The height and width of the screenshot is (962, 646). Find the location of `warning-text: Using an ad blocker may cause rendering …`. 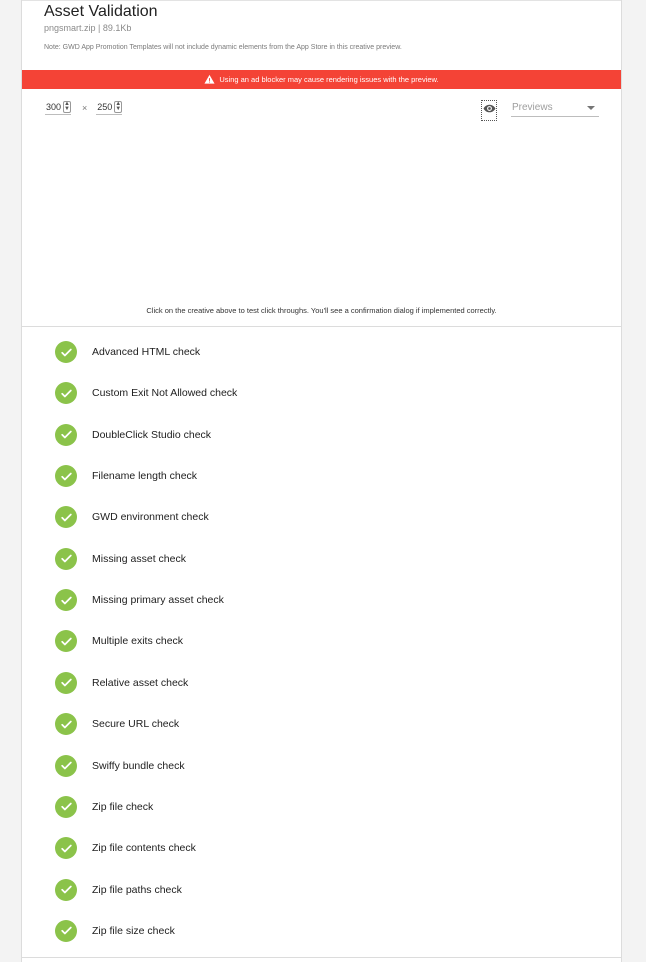

warning-text: Using an ad blocker may cause rendering … is located at coordinates (329, 79).